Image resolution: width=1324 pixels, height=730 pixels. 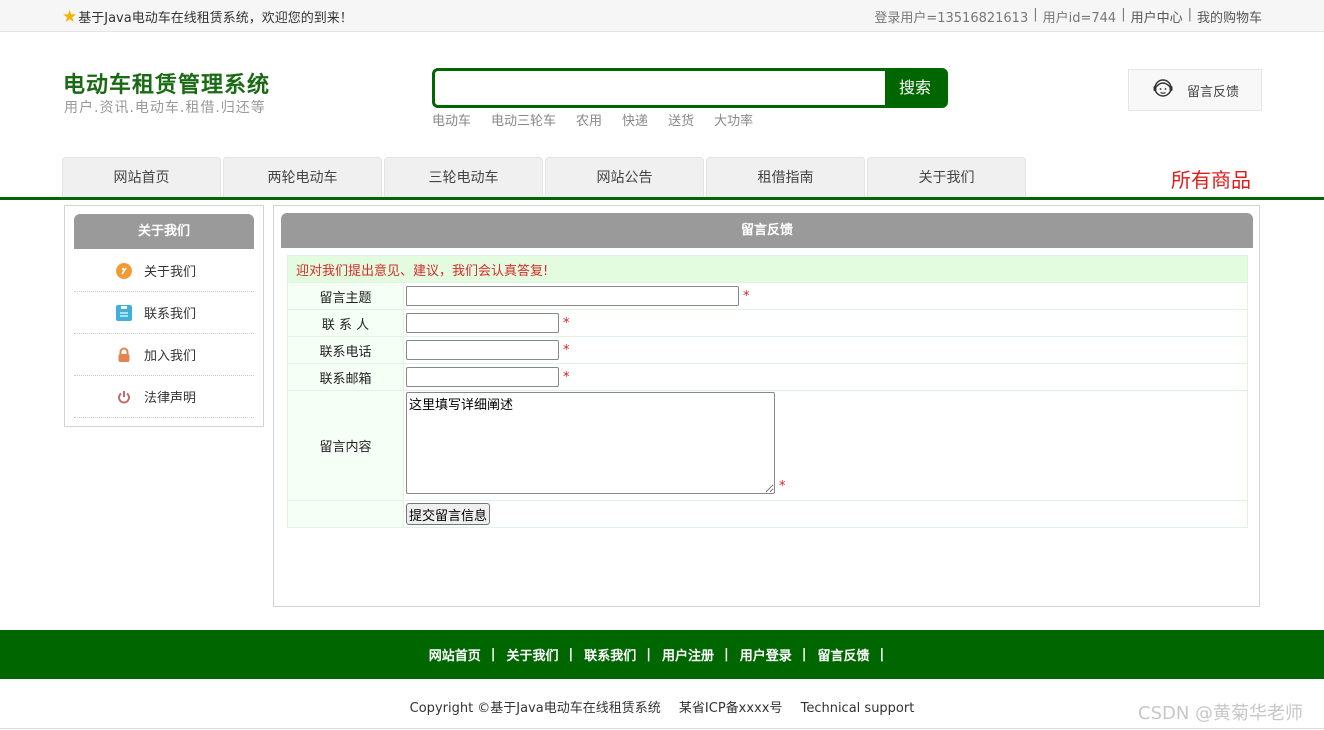 What do you see at coordinates (544, 177) in the screenshot?
I see `main-nav: 网站首页 两轮电动车 三轮电动车 网站公告 租借指南 关于我们` at bounding box center [544, 177].